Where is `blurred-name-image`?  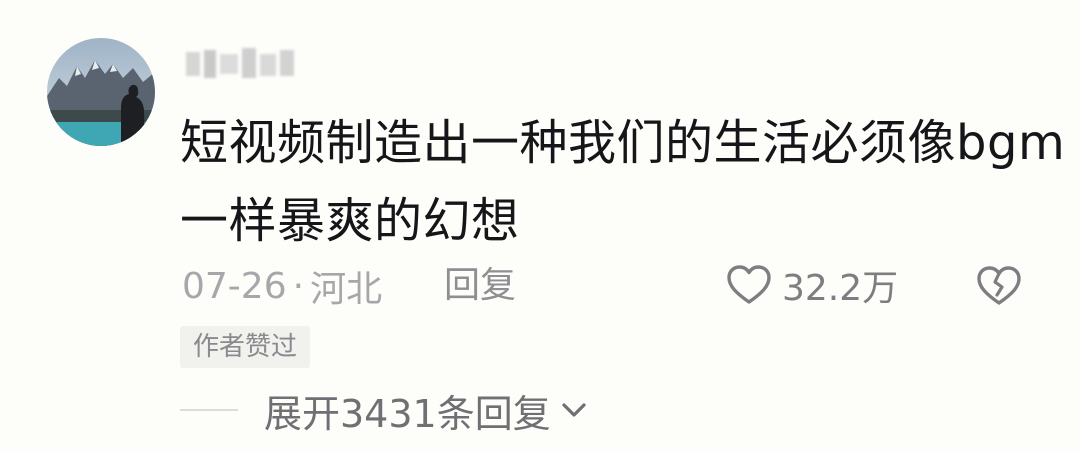 blurred-name-image is located at coordinates (240, 63).